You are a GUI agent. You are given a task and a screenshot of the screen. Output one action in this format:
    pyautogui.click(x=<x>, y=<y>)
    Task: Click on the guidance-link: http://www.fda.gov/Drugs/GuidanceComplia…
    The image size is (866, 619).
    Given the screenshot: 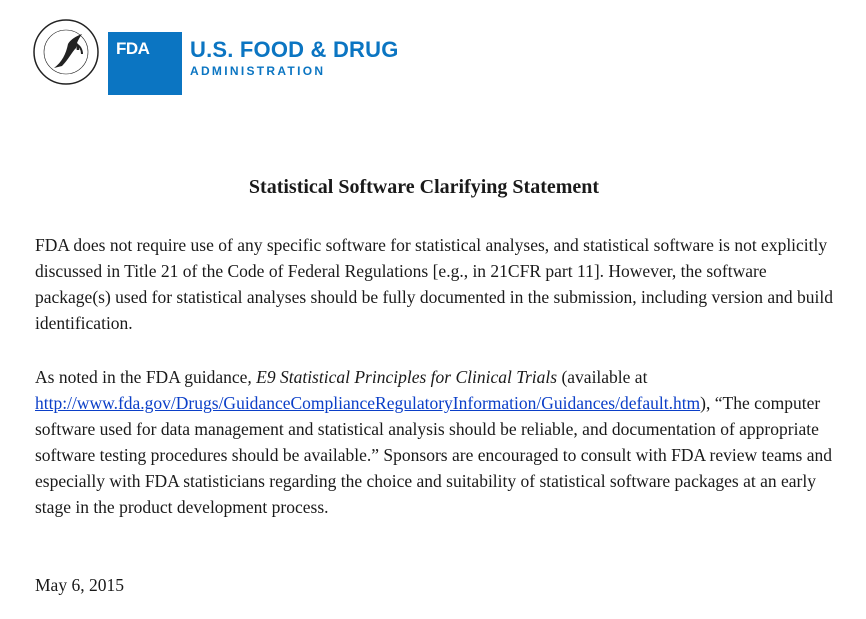 What is the action you would take?
    pyautogui.click(x=367, y=403)
    